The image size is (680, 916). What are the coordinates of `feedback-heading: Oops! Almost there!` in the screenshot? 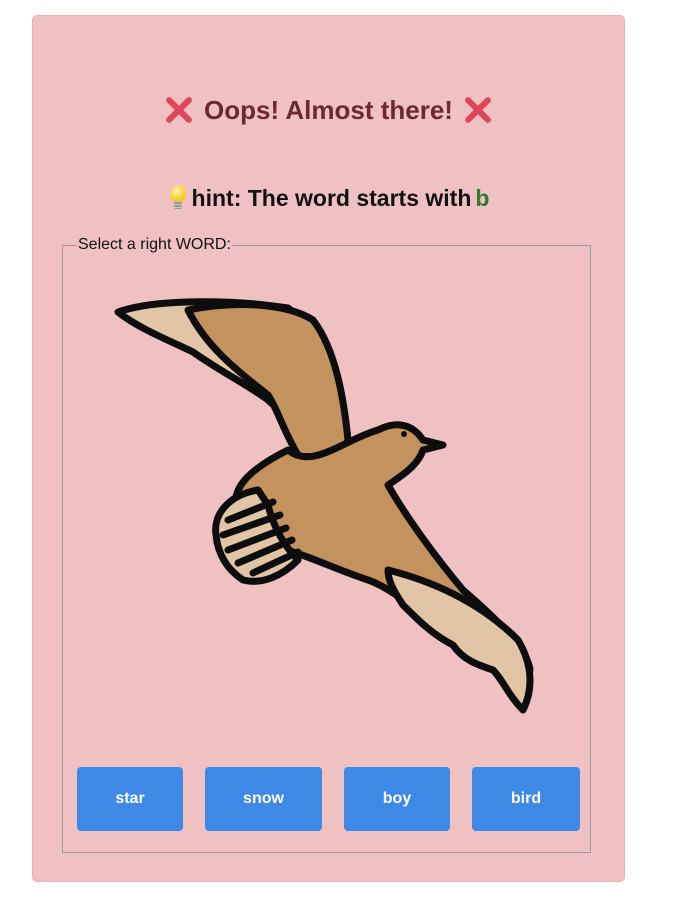 It's located at (328, 110).